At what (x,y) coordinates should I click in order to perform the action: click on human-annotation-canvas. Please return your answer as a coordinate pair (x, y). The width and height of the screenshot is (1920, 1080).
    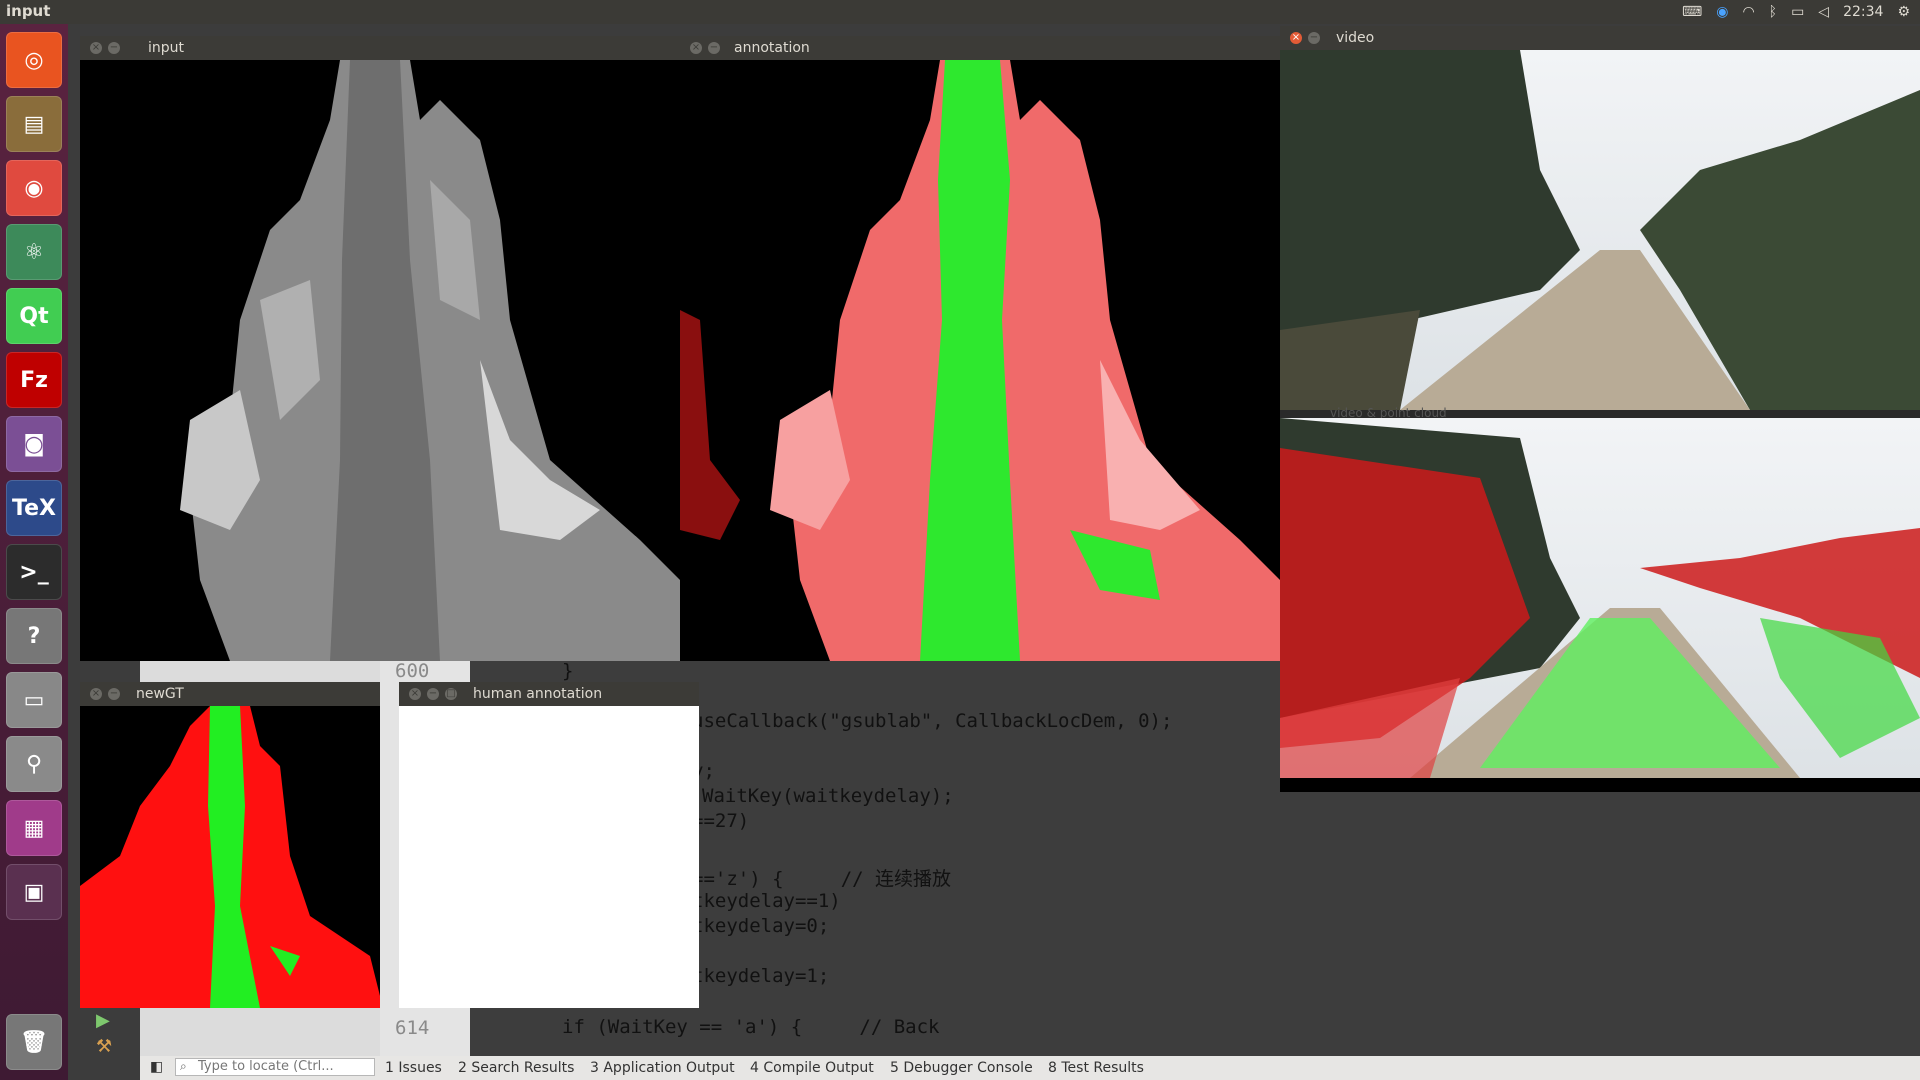
    Looking at the image, I should click on (549, 857).